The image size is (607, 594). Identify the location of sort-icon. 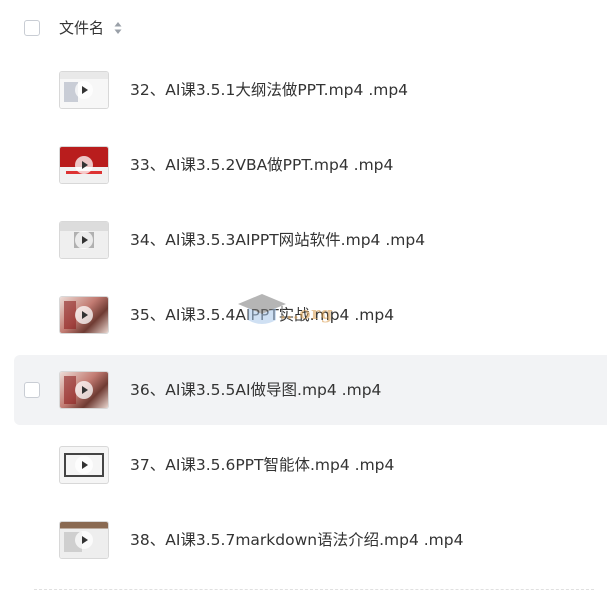
(118, 28).